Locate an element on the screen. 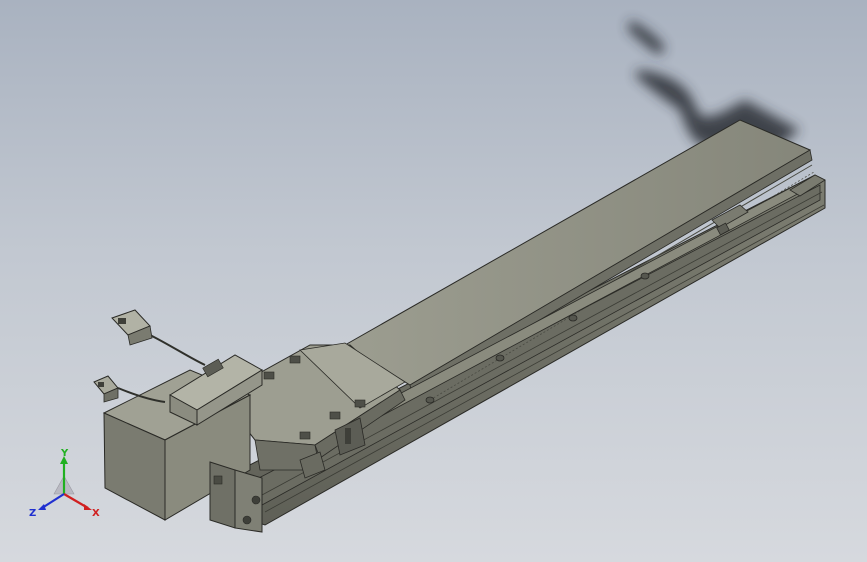 This screenshot has height=562, width=867. orientation-triad: Y X Z is located at coordinates (64, 483).